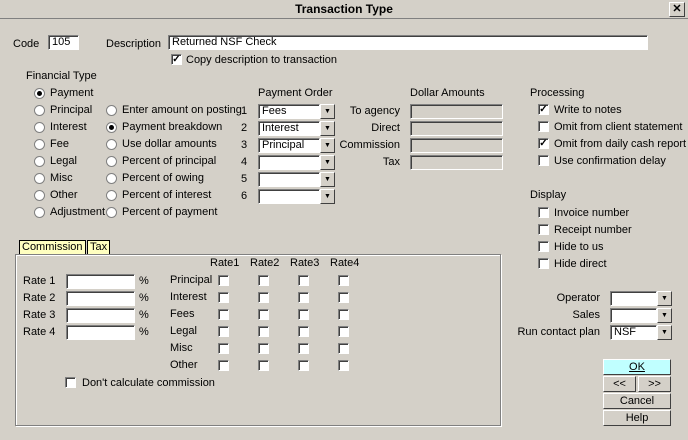  I want to click on payment-order-value: Interest, so click(289, 128).